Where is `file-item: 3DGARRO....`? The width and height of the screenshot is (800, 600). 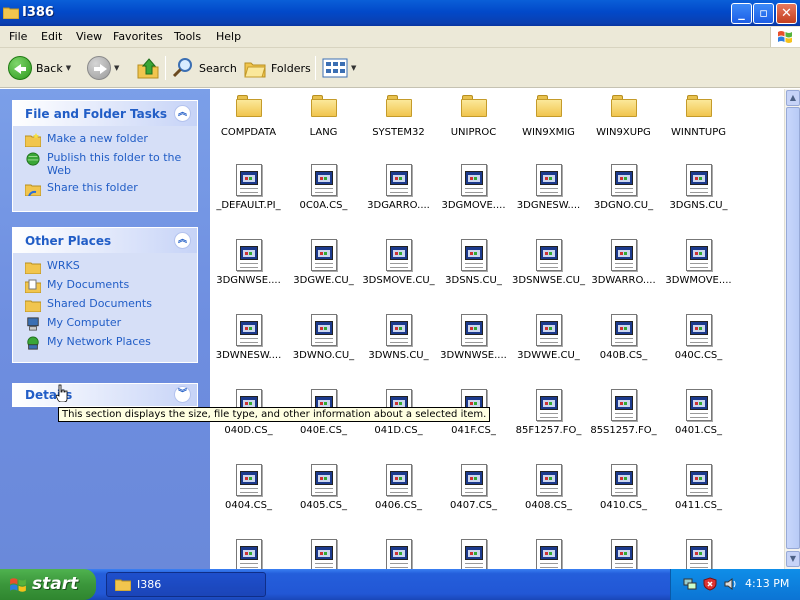 file-item: 3DGARRO.... is located at coordinates (398, 187).